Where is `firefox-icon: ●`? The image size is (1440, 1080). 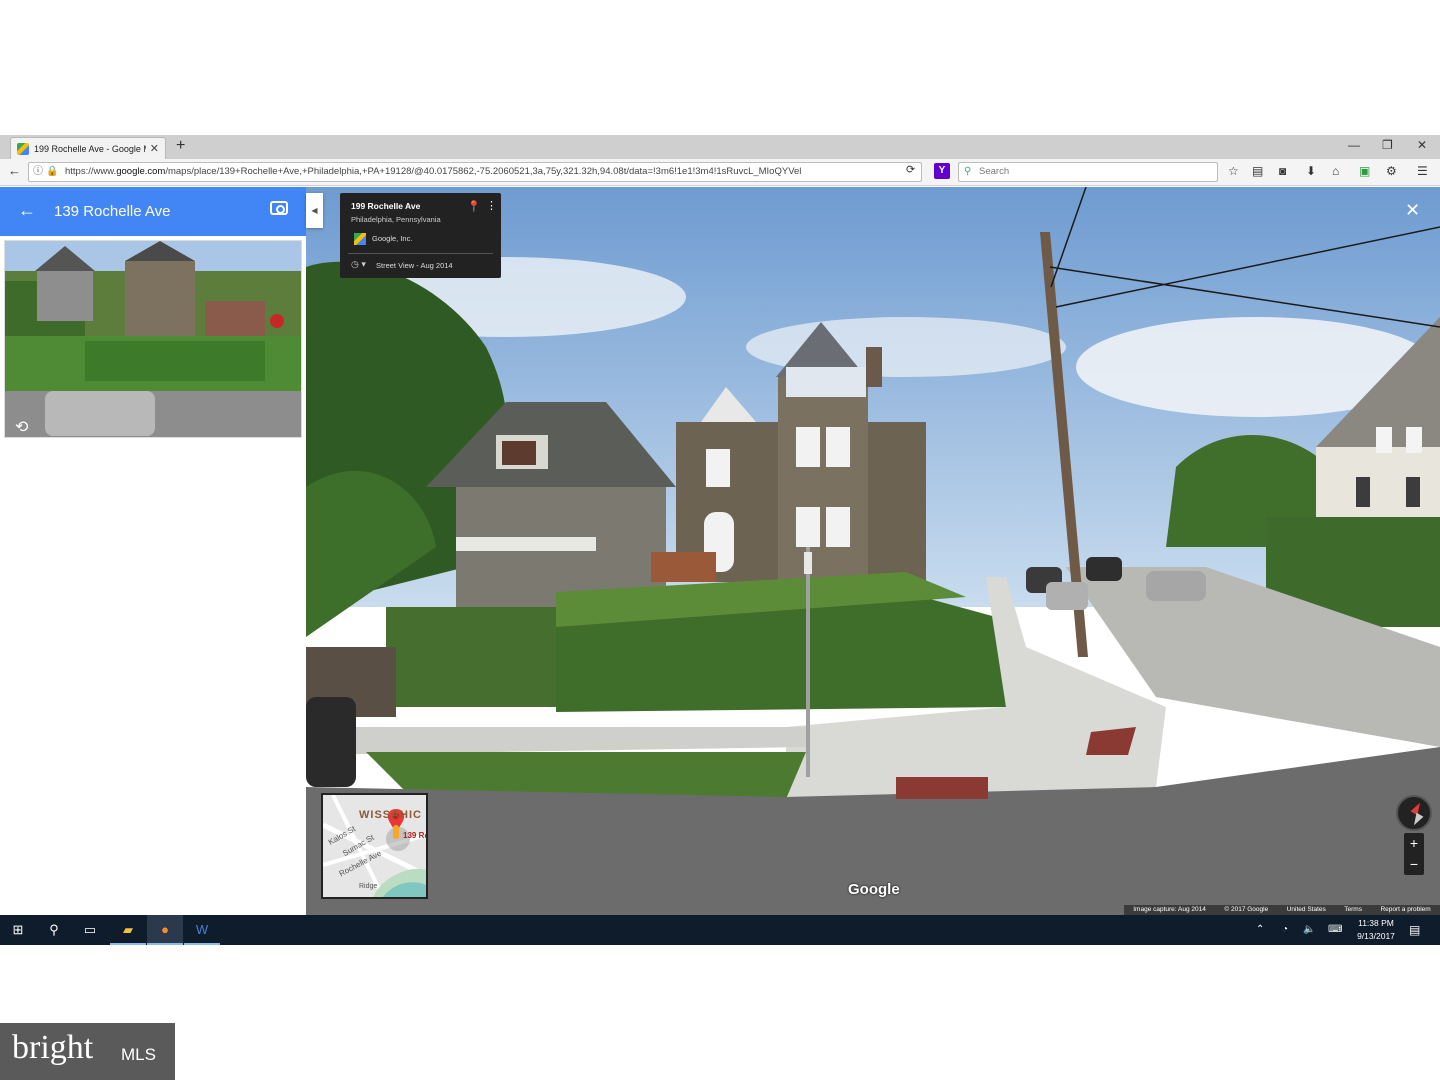
firefox-icon: ● is located at coordinates (165, 930).